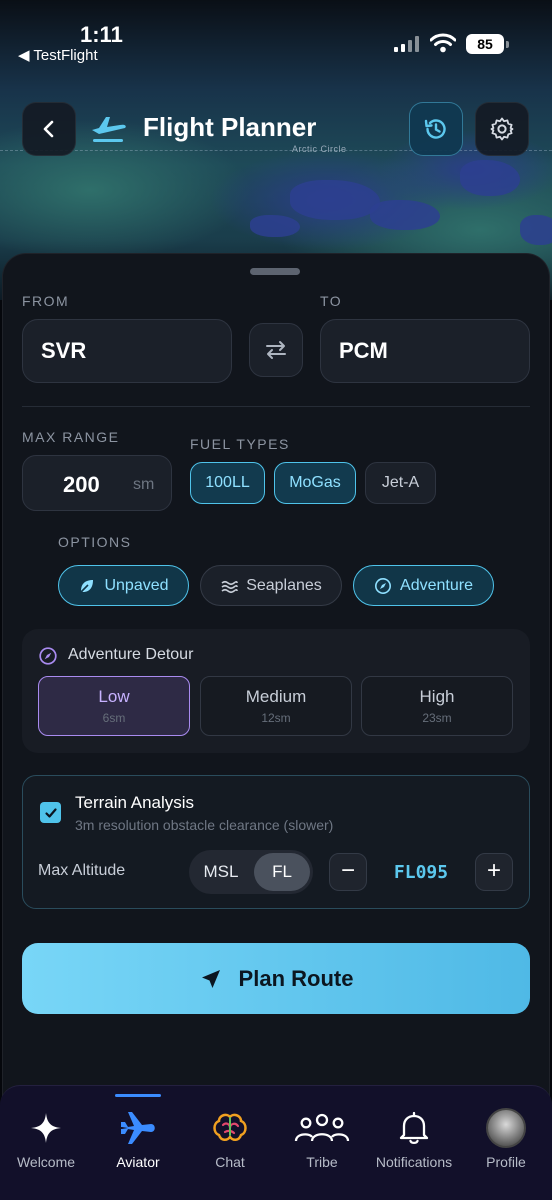  I want to click on leaf-icon, so click(87, 586).